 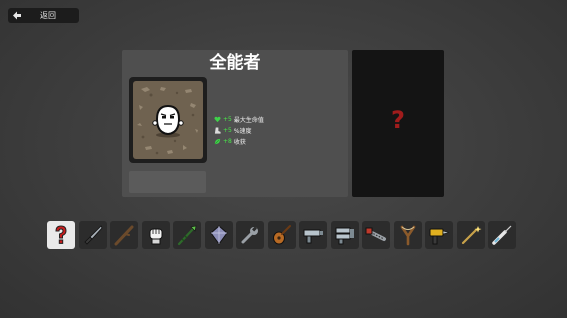 I want to click on boot-icon, so click(x=217, y=130).